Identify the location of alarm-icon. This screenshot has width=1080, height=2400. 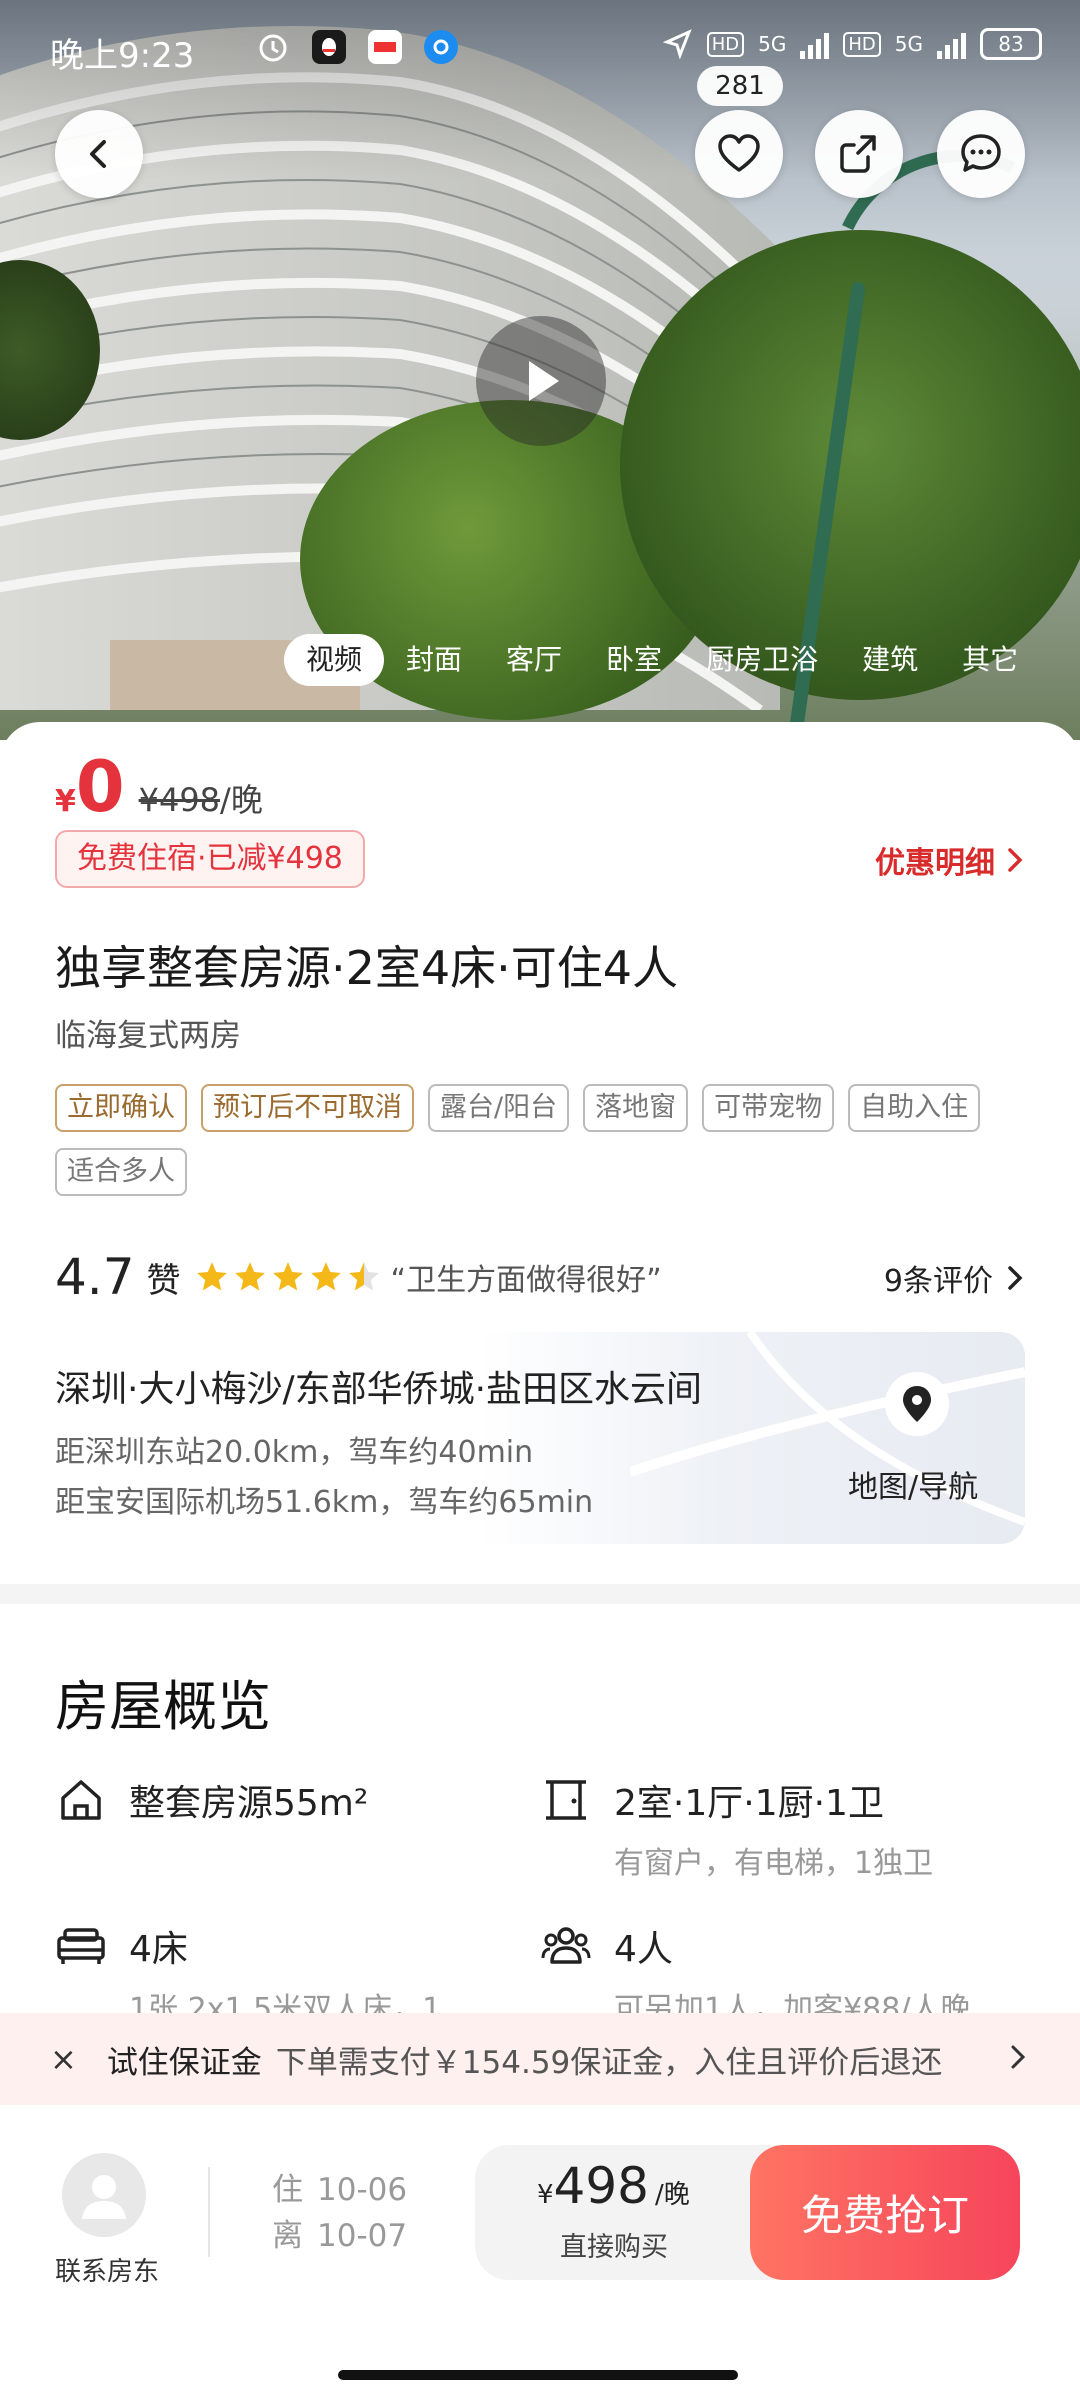
(273, 47).